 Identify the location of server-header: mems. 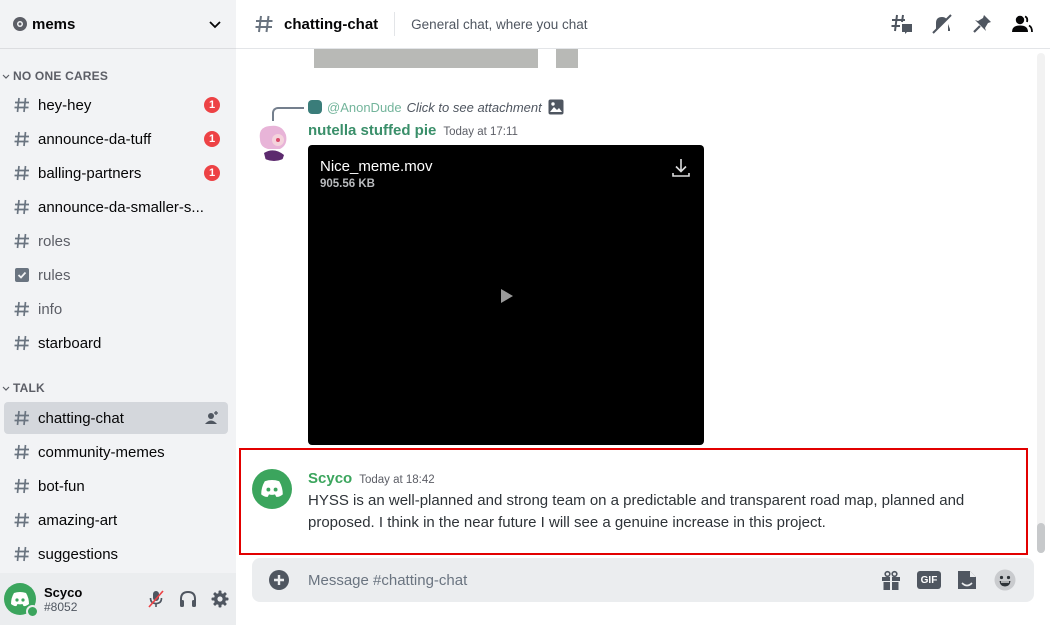
(118, 24).